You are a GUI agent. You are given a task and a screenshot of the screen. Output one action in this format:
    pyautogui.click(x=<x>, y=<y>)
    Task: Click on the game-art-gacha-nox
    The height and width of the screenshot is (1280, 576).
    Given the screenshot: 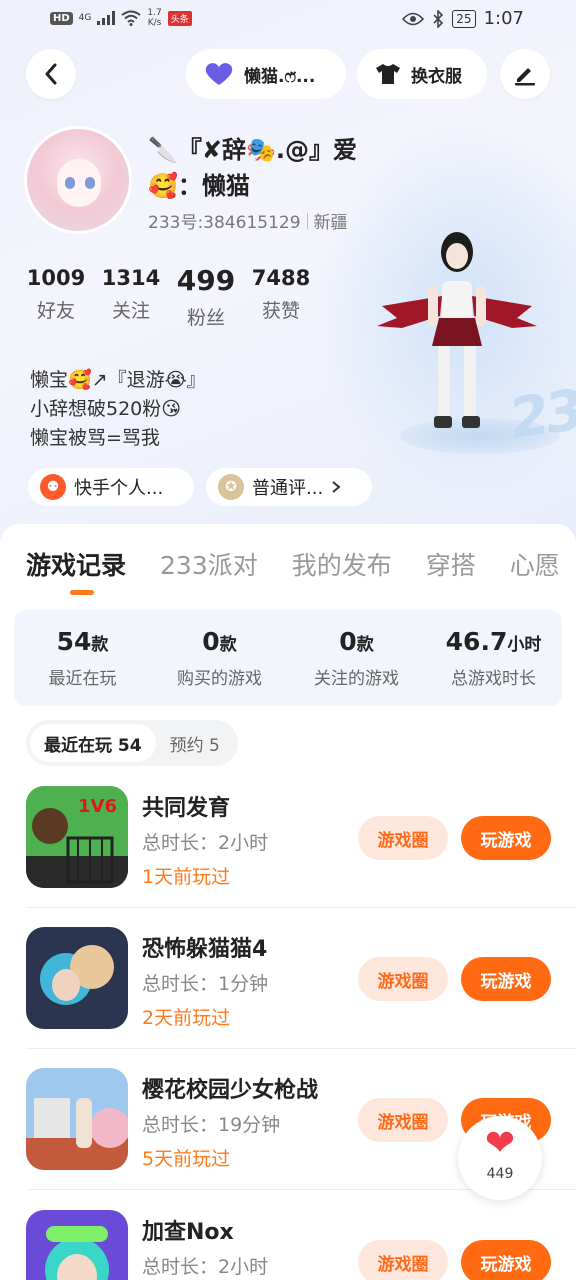 What is the action you would take?
    pyautogui.click(x=77, y=1245)
    